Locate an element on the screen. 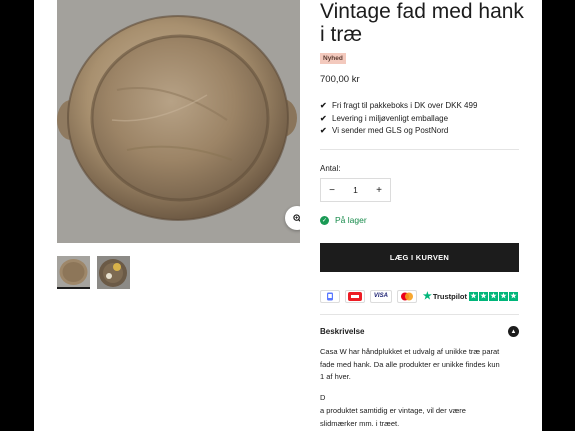  chevron-up-icon: ▲ is located at coordinates (513, 331).